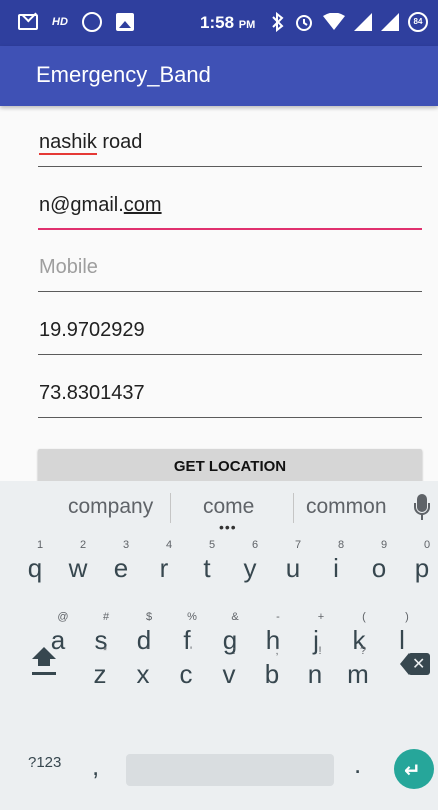 This screenshot has height=810, width=438. Describe the element at coordinates (207, 568) in the screenshot. I see `key-label: t` at that location.